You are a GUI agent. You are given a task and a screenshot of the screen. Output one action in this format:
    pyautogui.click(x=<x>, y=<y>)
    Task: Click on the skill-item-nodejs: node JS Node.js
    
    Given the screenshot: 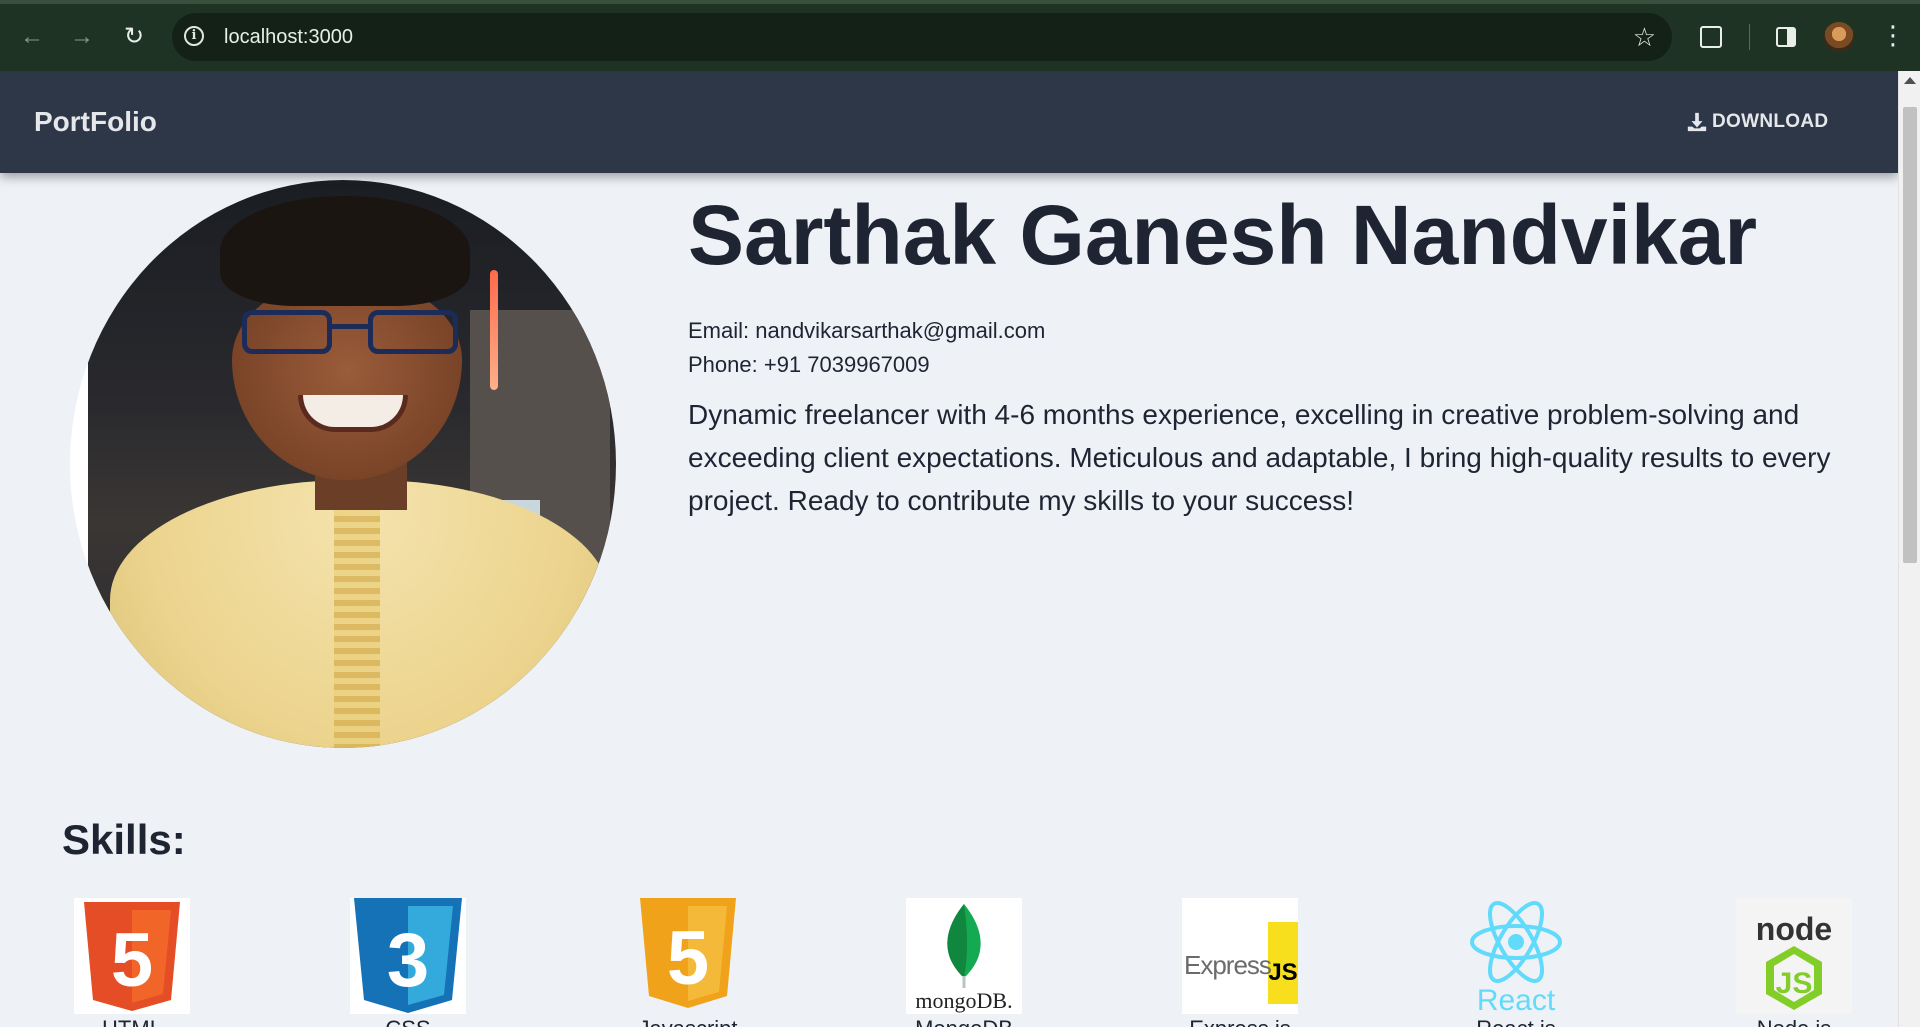 What is the action you would take?
    pyautogui.click(x=1794, y=962)
    